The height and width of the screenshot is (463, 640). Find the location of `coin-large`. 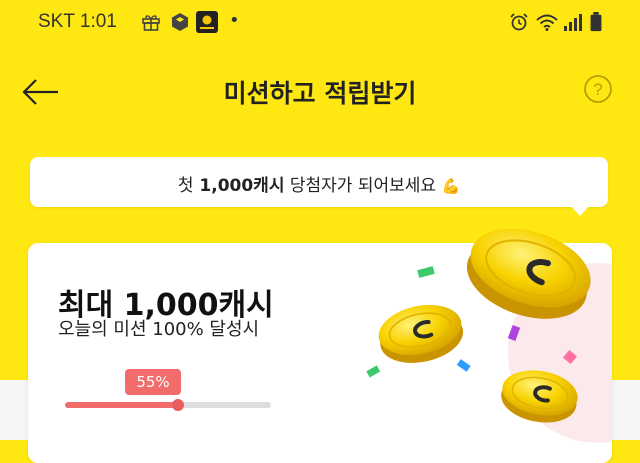

coin-large is located at coordinates (528, 273).